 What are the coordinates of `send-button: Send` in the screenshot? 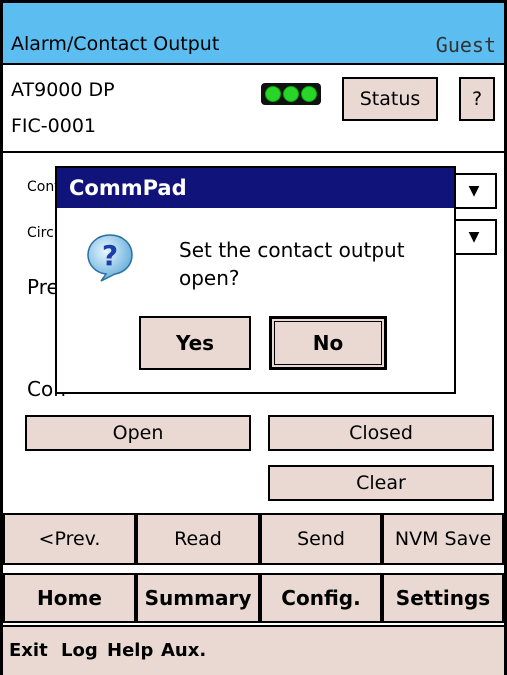 It's located at (321, 539).